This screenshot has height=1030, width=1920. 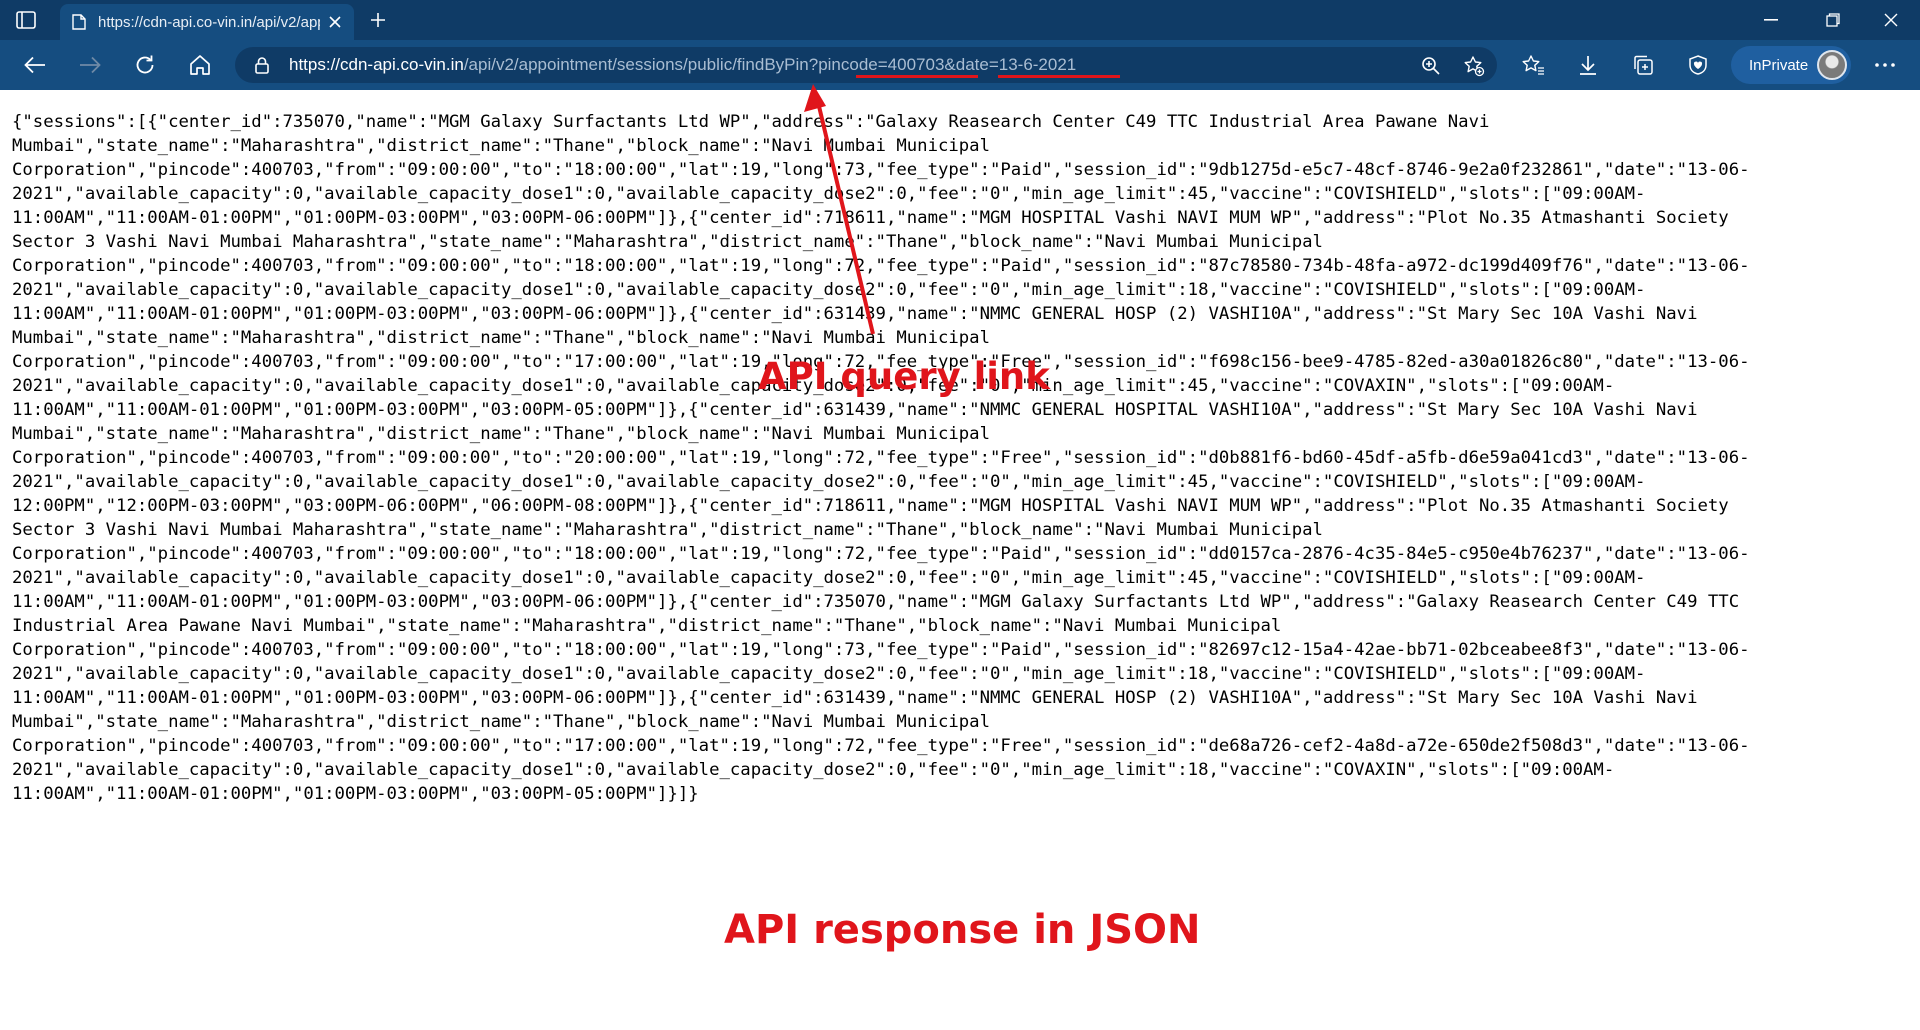 What do you see at coordinates (1698, 65) in the screenshot?
I see `shield-heart-icon` at bounding box center [1698, 65].